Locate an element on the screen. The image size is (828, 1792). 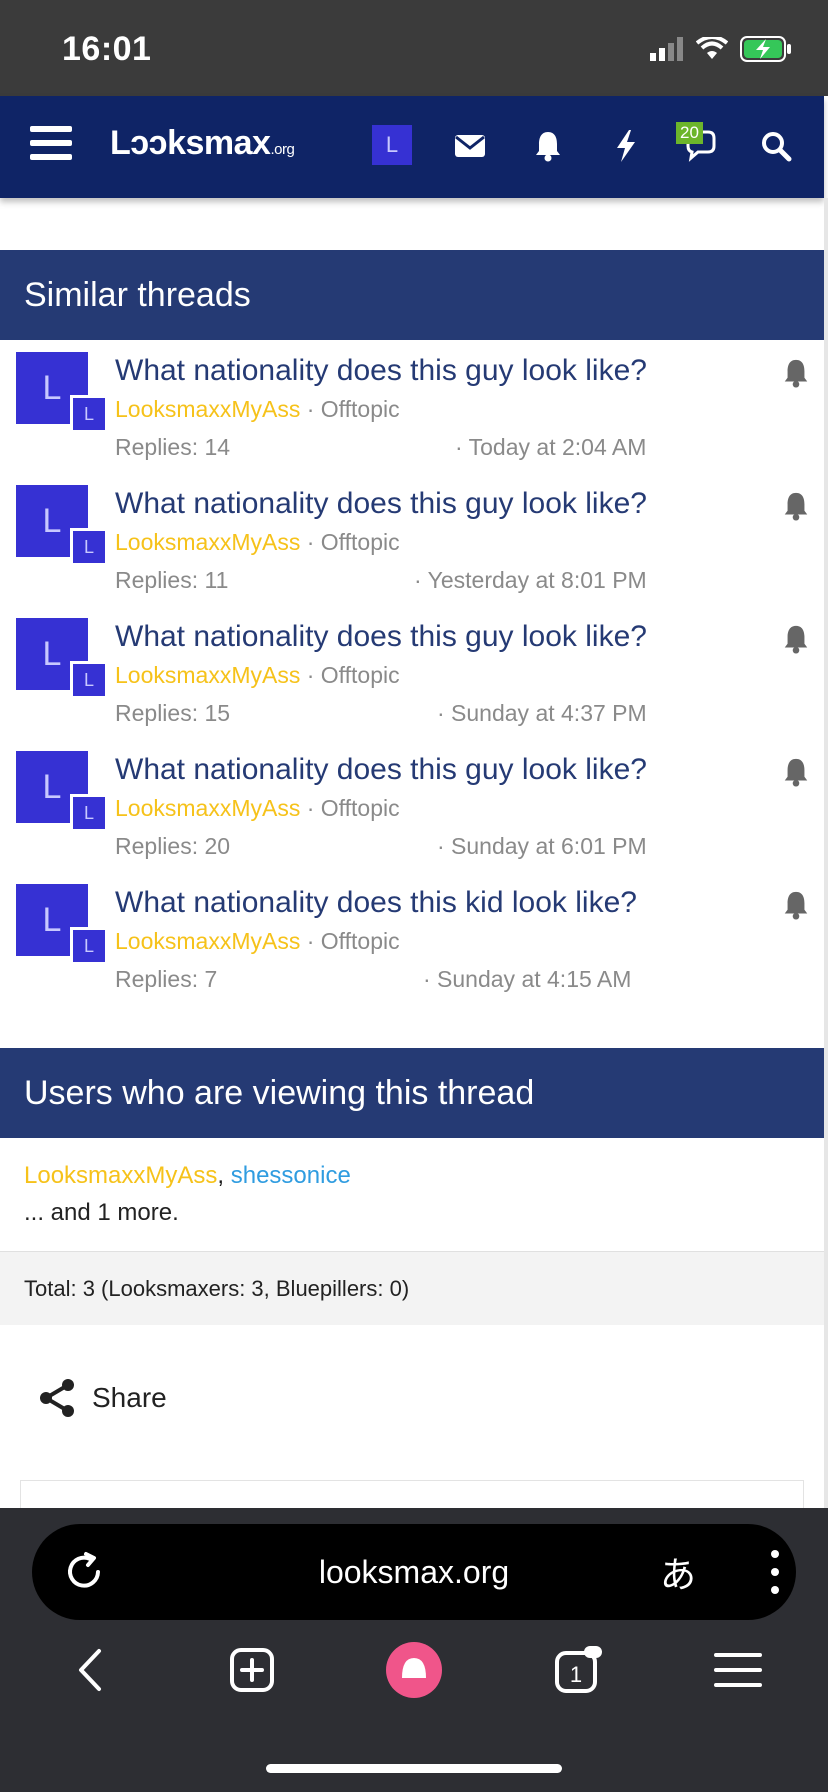
status-time: 16:01 is located at coordinates (107, 49).